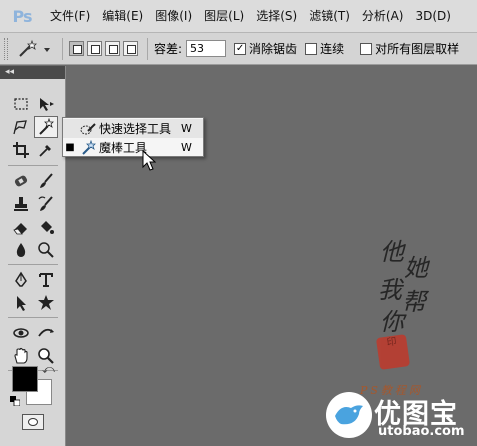 The image size is (477, 446). I want to click on clone-stamp-icon, so click(21, 204).